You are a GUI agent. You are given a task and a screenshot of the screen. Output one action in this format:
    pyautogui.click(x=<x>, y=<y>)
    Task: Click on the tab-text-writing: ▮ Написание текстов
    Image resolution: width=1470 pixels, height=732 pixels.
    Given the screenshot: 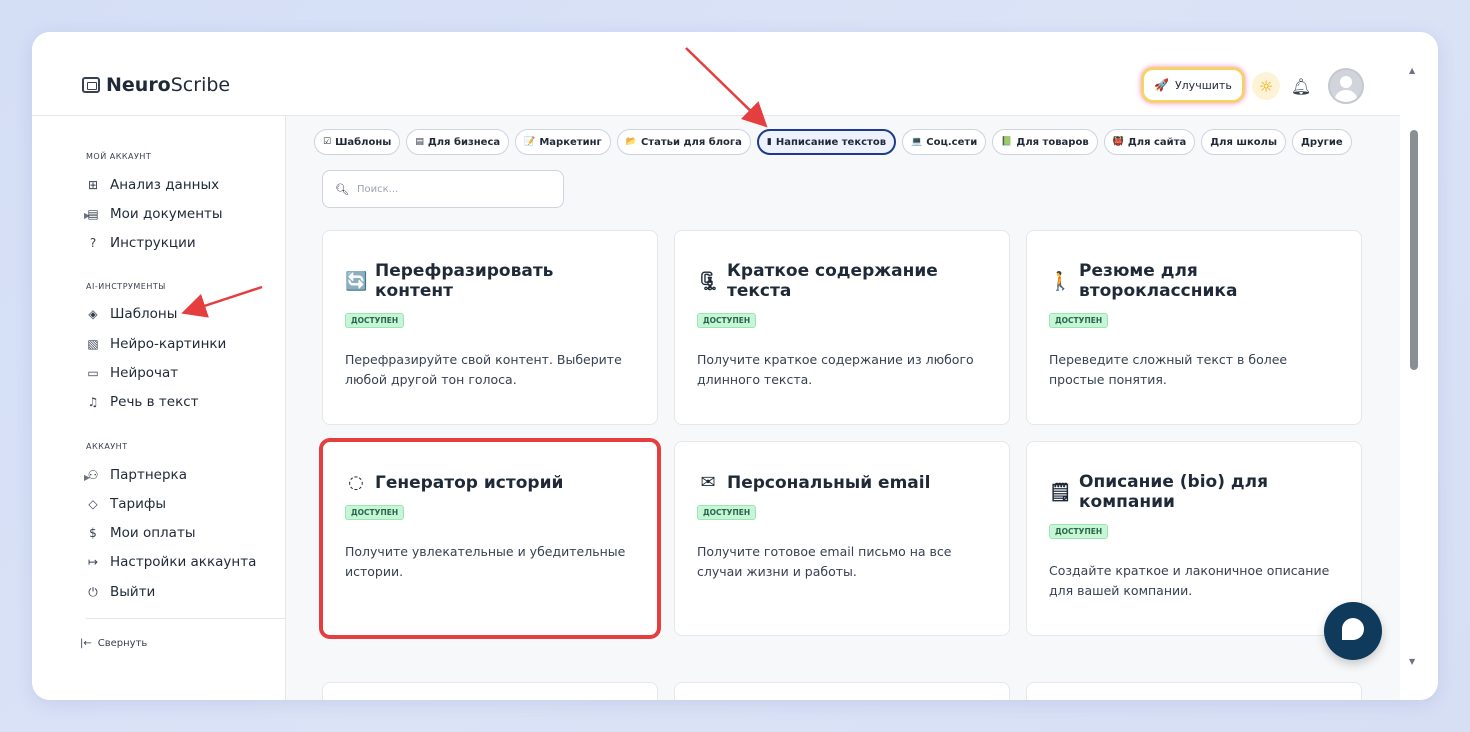 What is the action you would take?
    pyautogui.click(x=826, y=142)
    